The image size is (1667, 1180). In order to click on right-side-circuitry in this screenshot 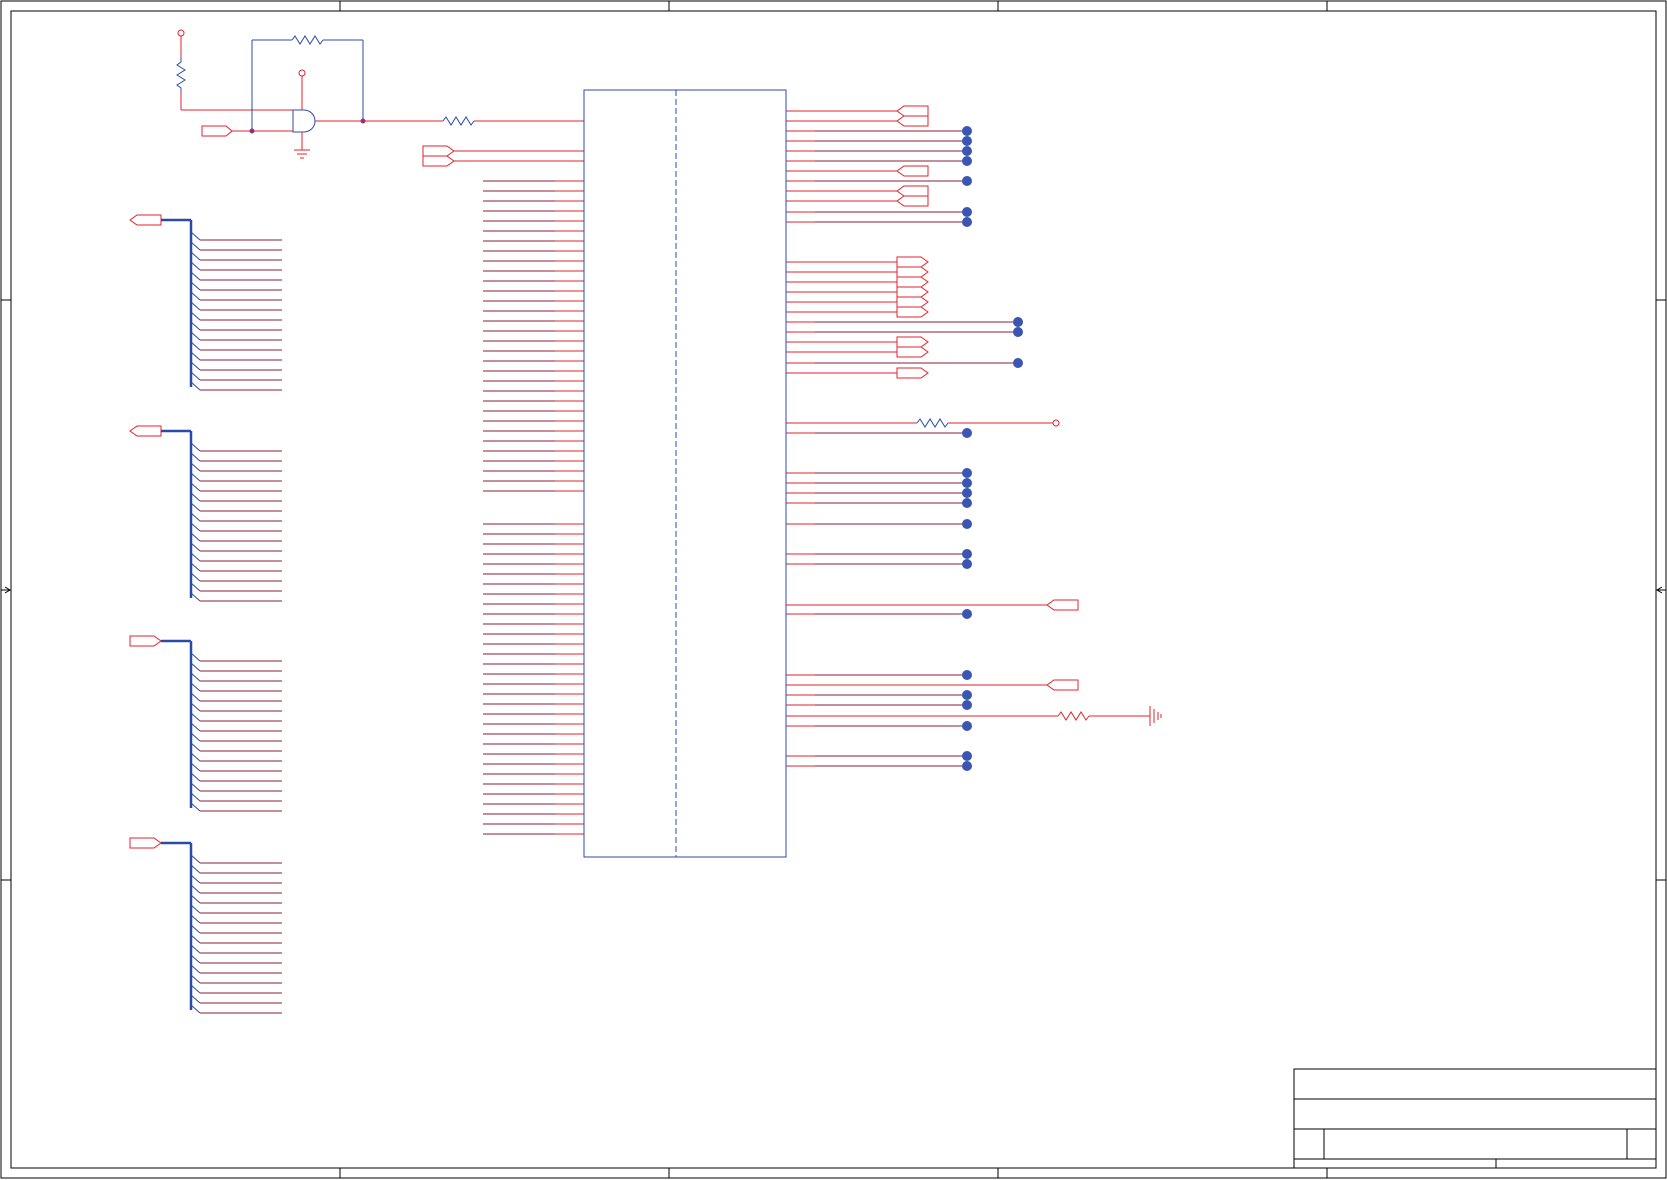, I will do `click(974, 572)`.